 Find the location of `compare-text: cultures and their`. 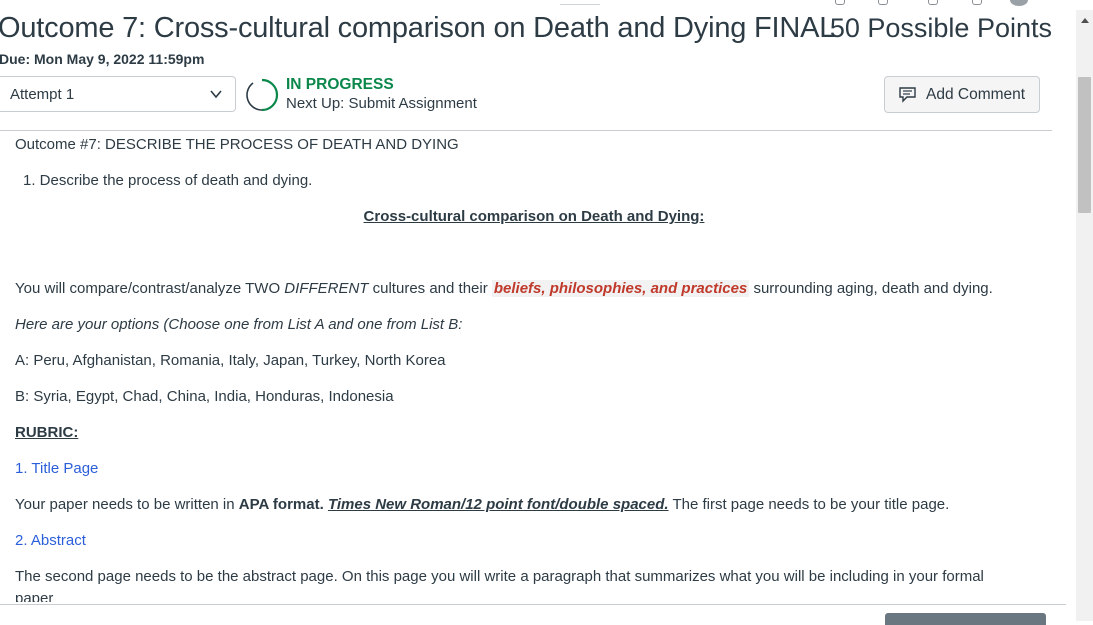

compare-text: cultures and their is located at coordinates (430, 288).